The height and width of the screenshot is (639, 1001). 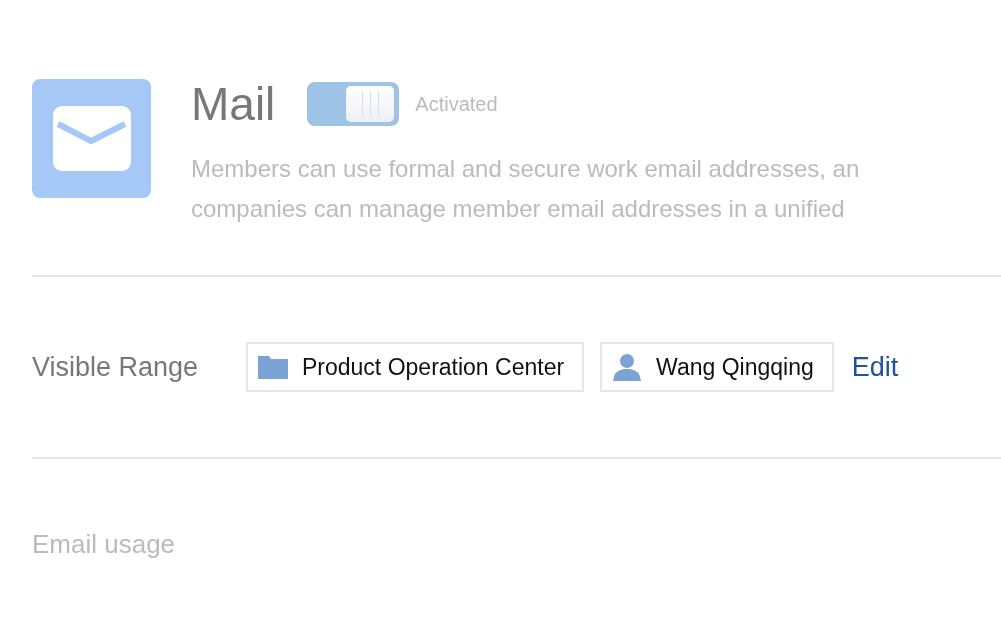 What do you see at coordinates (627, 367) in the screenshot?
I see `person-icon` at bounding box center [627, 367].